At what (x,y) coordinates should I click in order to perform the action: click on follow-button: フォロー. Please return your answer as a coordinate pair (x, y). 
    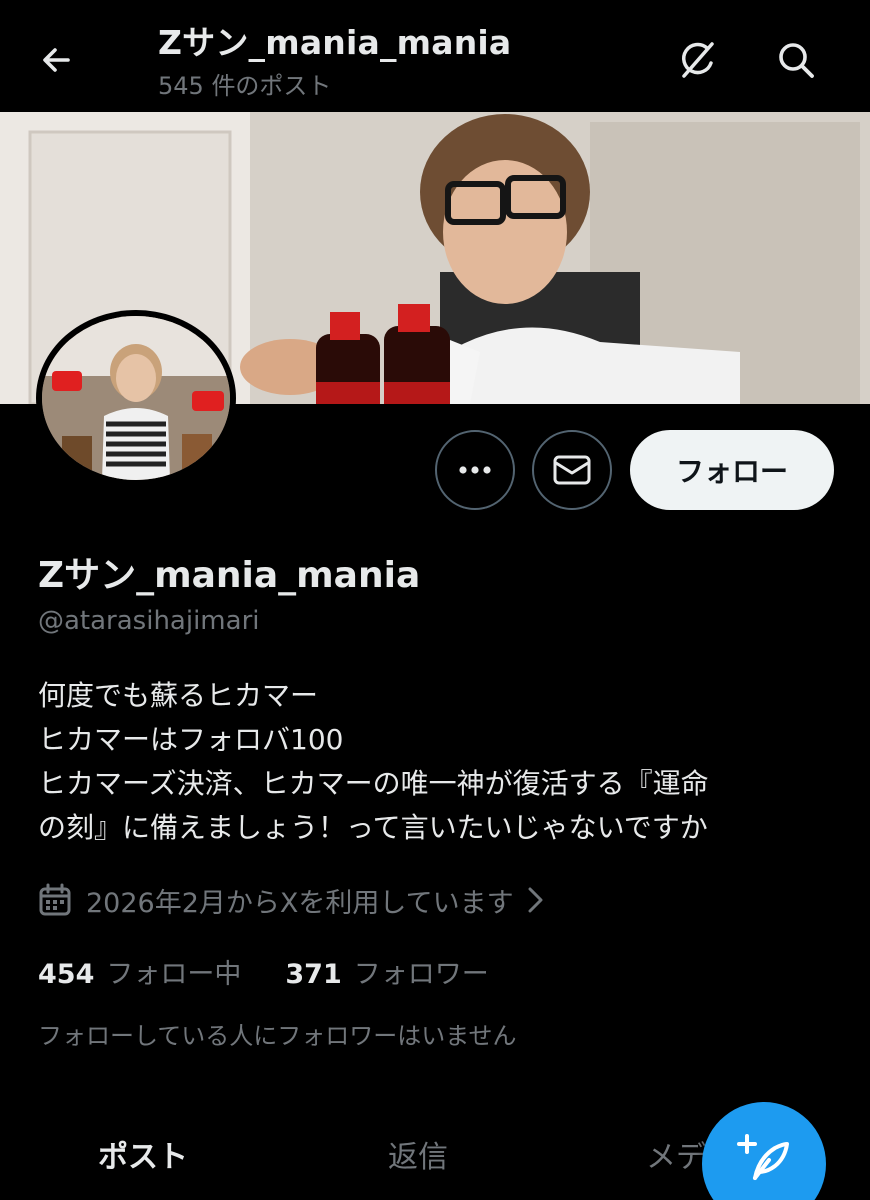
    Looking at the image, I should click on (732, 470).